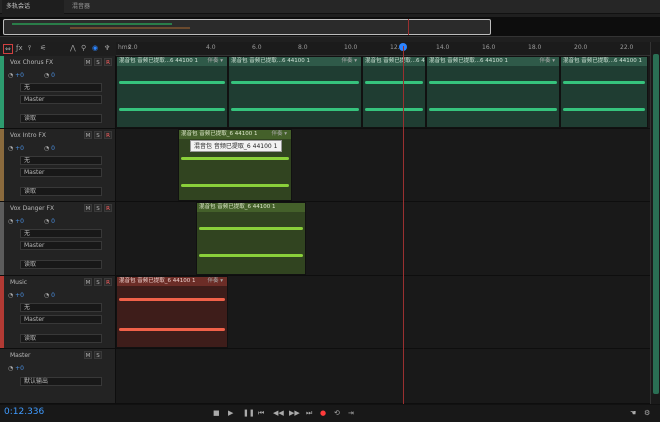 The width and height of the screenshot is (660, 422). I want to click on play-icon: ▶, so click(230, 413).